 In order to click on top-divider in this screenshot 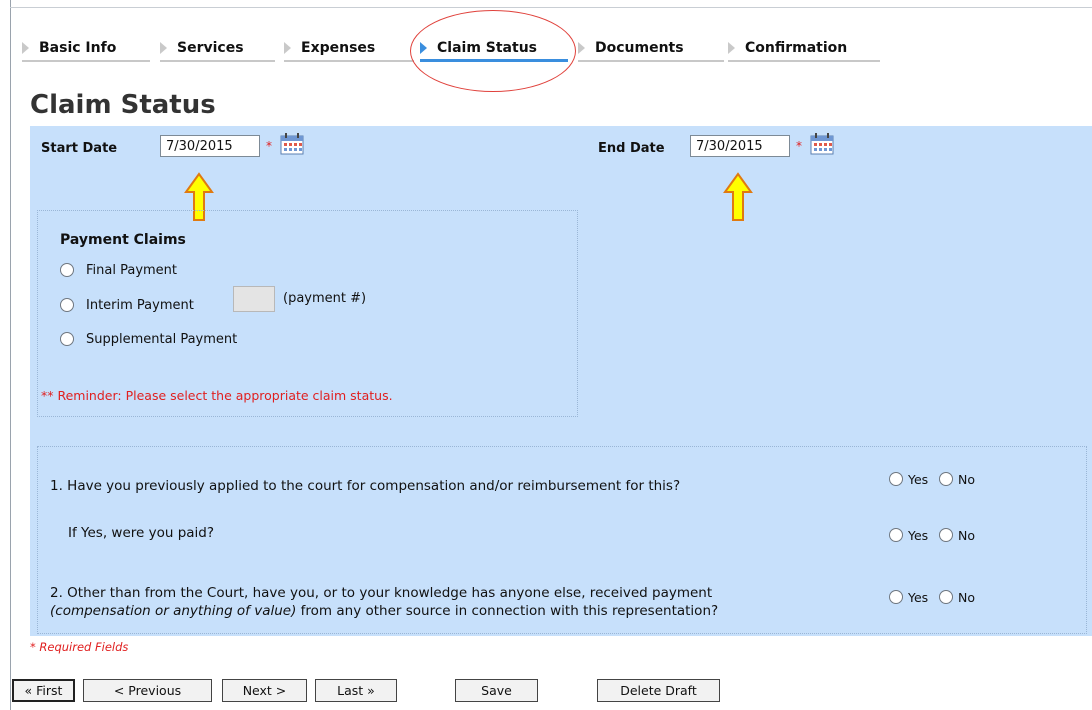, I will do `click(551, 7)`.